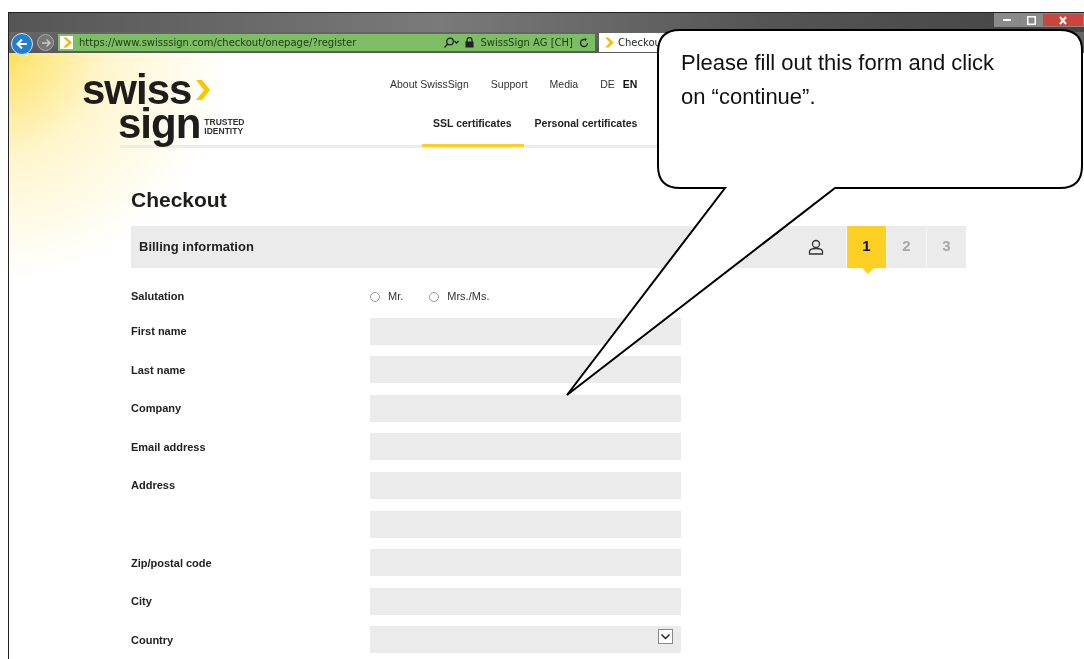 The height and width of the screenshot is (659, 1084). I want to click on field-label: Last name, so click(159, 370).